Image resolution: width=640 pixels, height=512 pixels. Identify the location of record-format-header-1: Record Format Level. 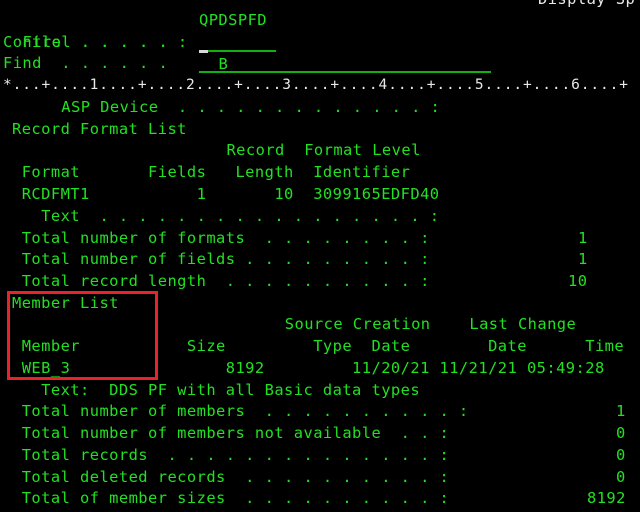
(212, 150).